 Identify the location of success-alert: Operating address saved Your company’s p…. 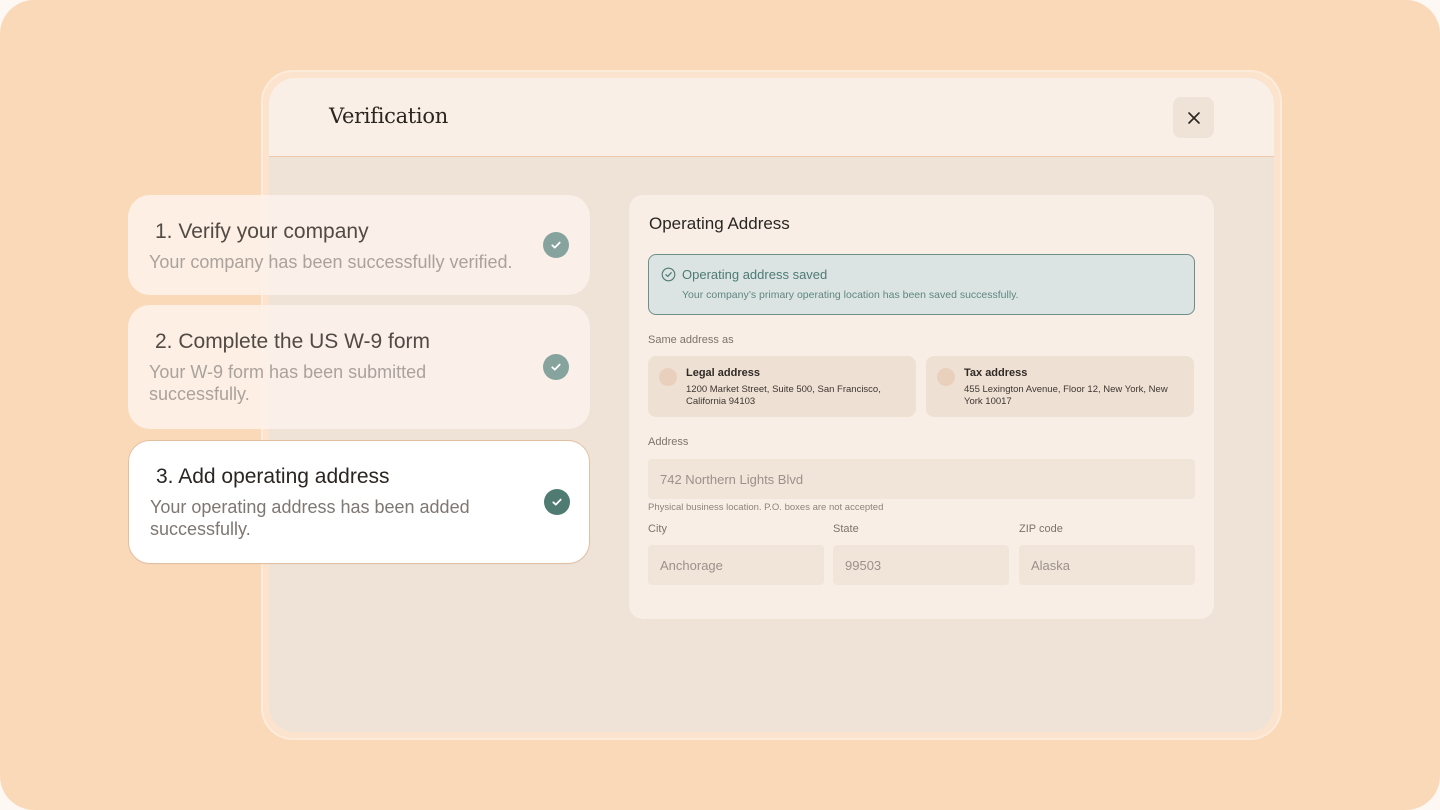
(921, 284).